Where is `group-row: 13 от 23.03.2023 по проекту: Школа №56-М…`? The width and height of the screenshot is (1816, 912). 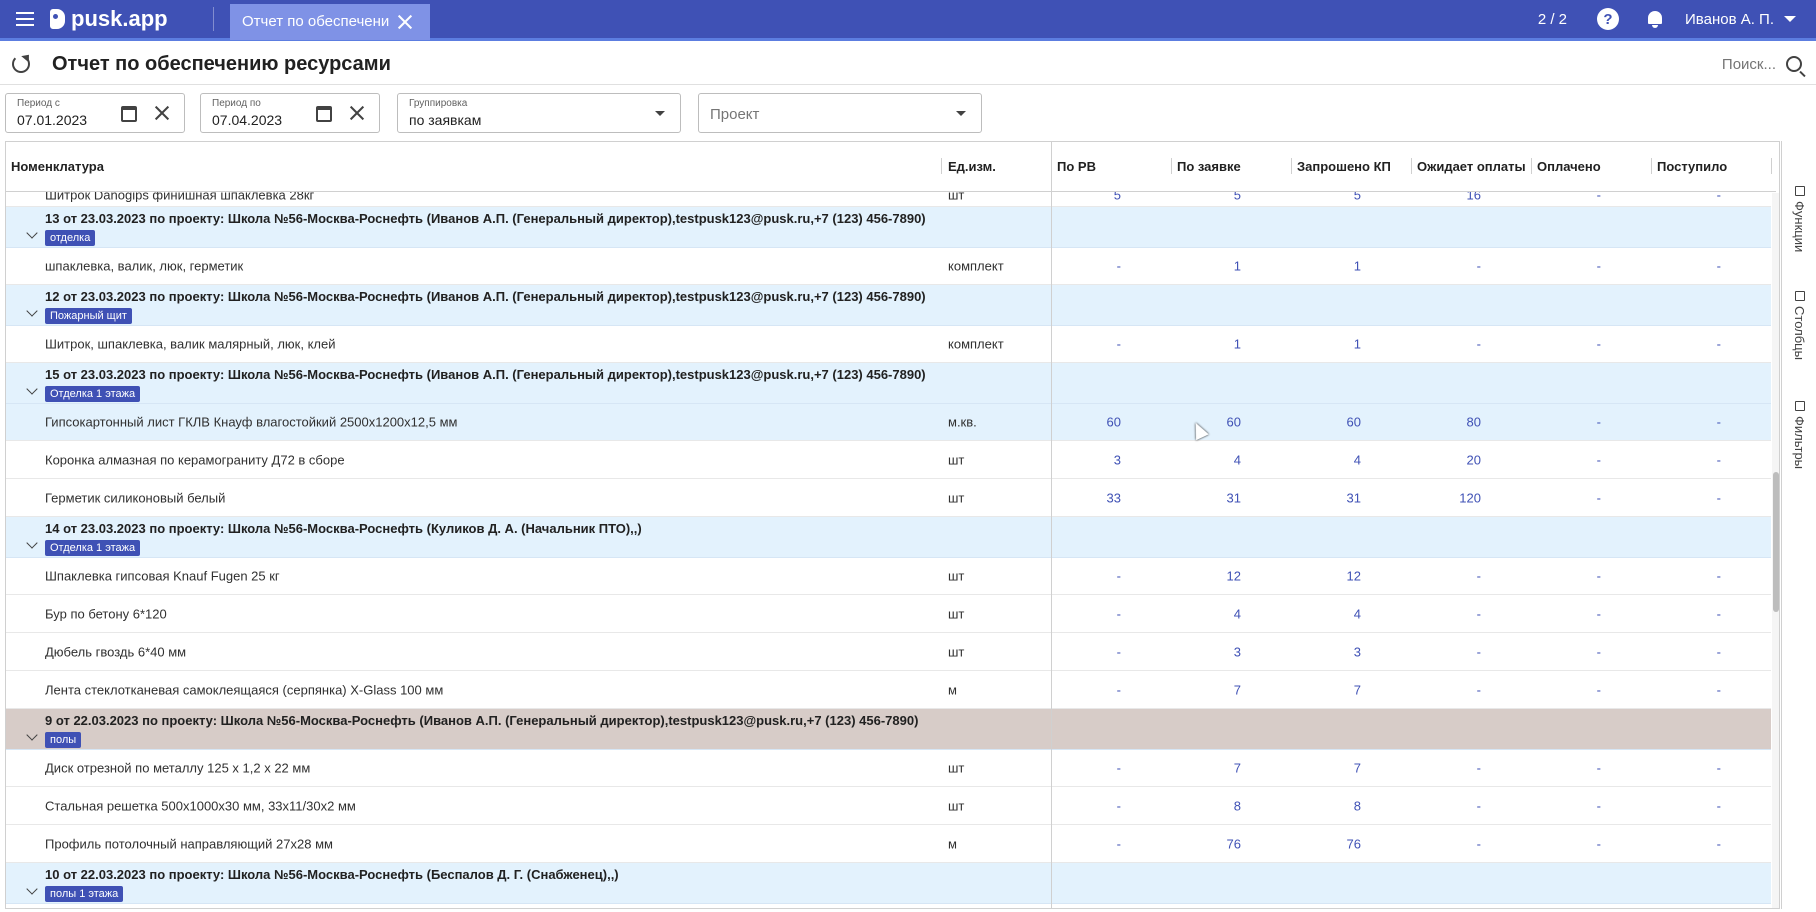
group-row: 13 от 23.03.2023 по проекту: Школа №56-М… is located at coordinates (888, 227).